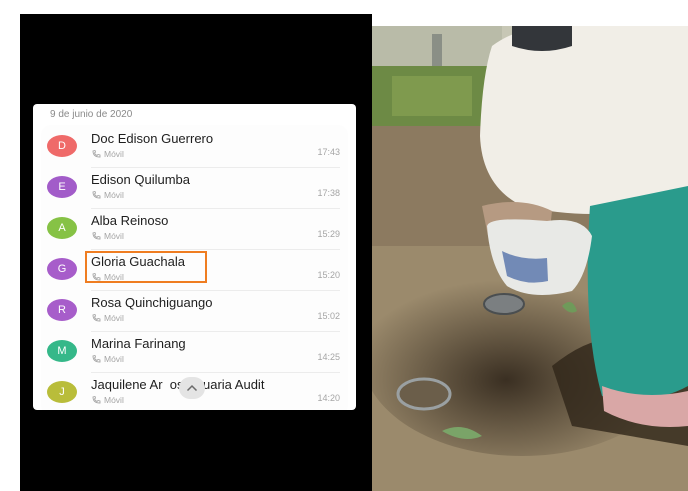 This screenshot has width=688, height=491. I want to click on chevron-up-icon, so click(192, 388).